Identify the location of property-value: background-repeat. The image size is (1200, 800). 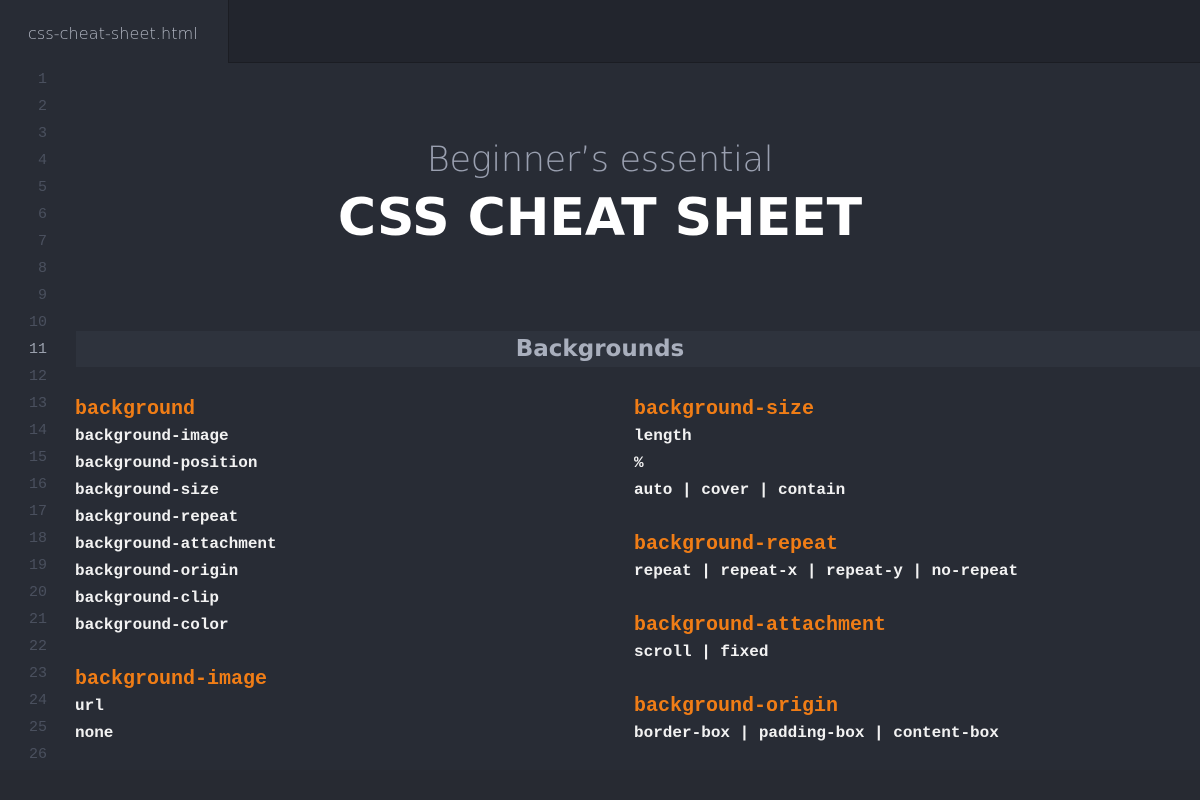
(157, 517).